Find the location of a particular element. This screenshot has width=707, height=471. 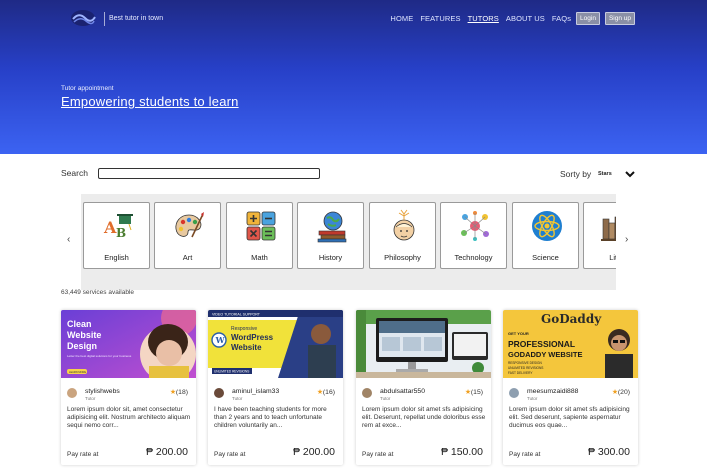

nav-home: HOME is located at coordinates (401, 18).